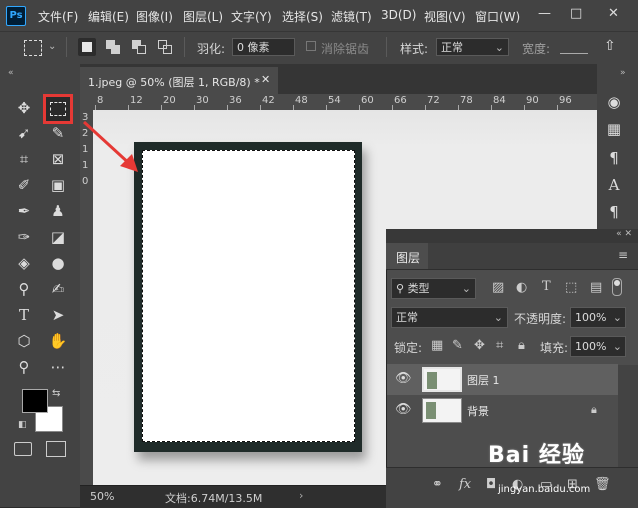 The height and width of the screenshot is (508, 638). Describe the element at coordinates (203, 16) in the screenshot. I see `menu-layer: 图层(L)` at that location.